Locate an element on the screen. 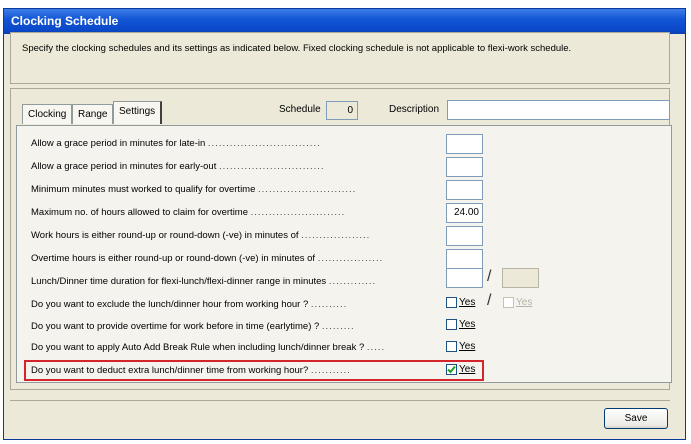 Image resolution: width=691 pixels, height=444 pixels. exclude-dinner-checkbox: Yes is located at coordinates (517, 302).